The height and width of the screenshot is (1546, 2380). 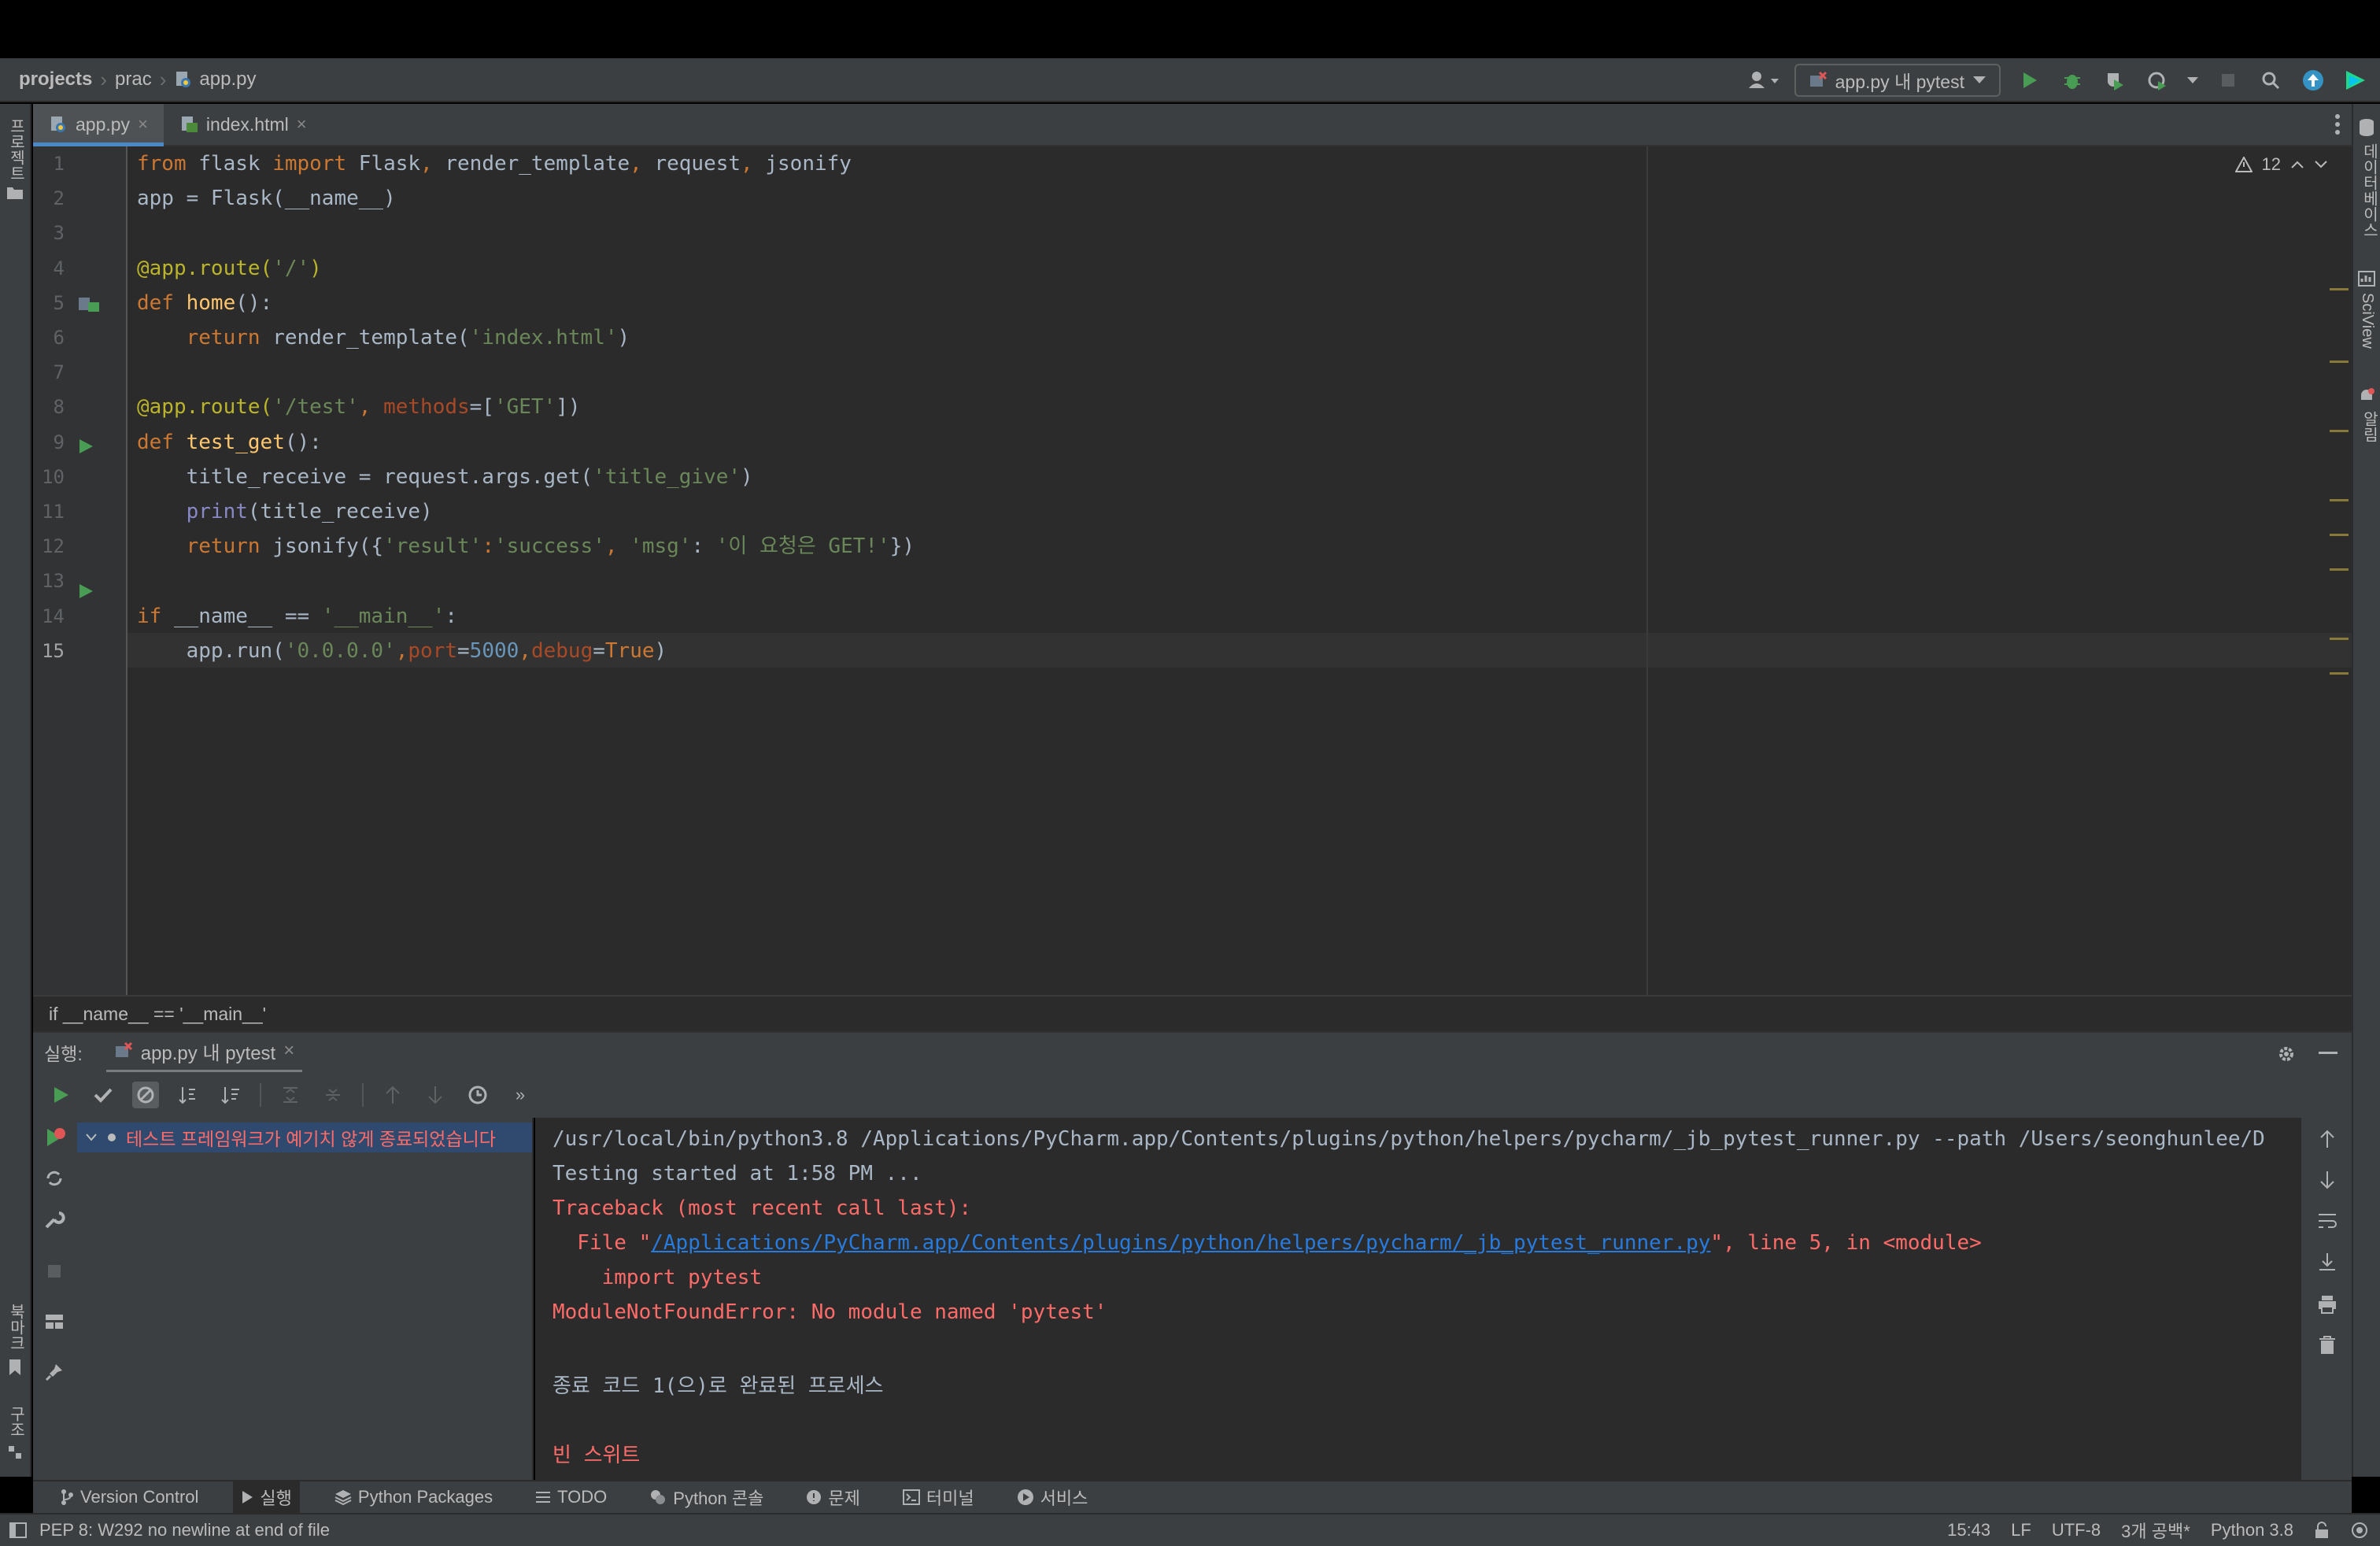 I want to click on tab-run-pytest: app.py 내 pytest ×, so click(x=204, y=1052).